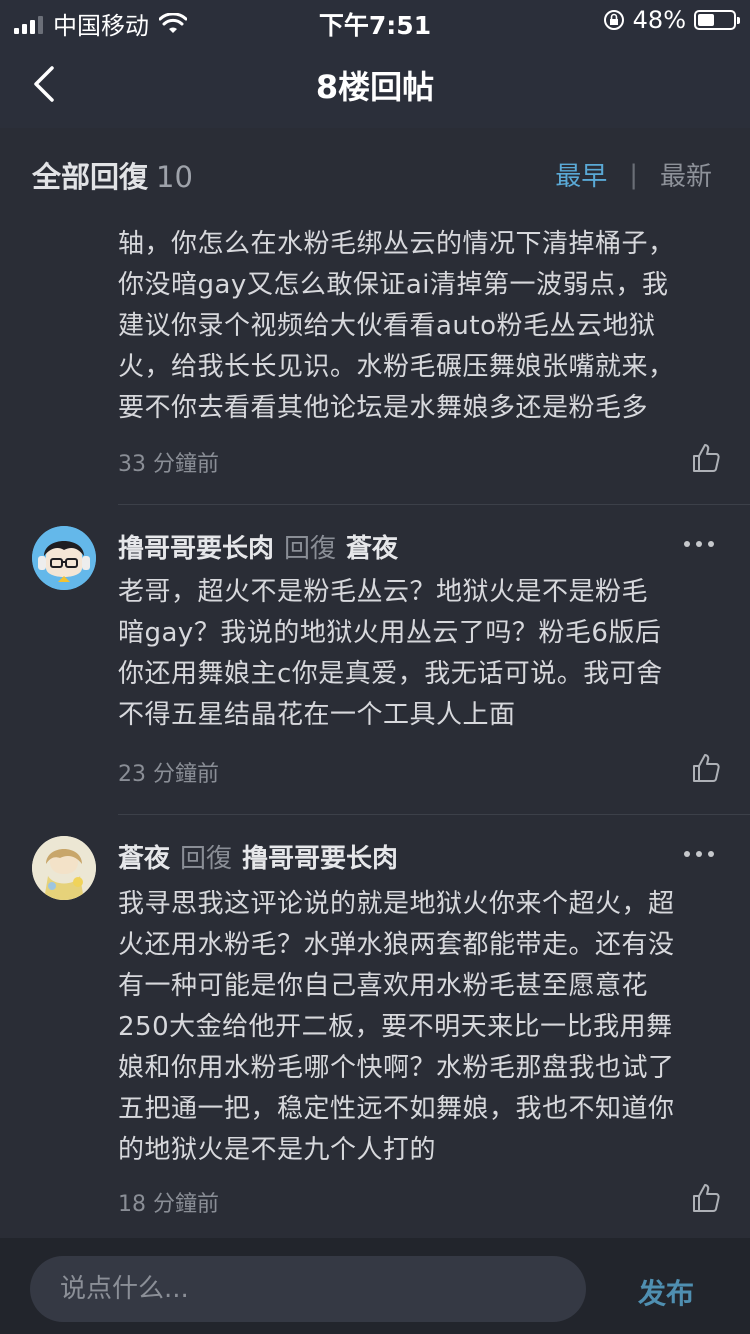  What do you see at coordinates (686, 174) in the screenshot?
I see `sort-latest-button: 最新` at bounding box center [686, 174].